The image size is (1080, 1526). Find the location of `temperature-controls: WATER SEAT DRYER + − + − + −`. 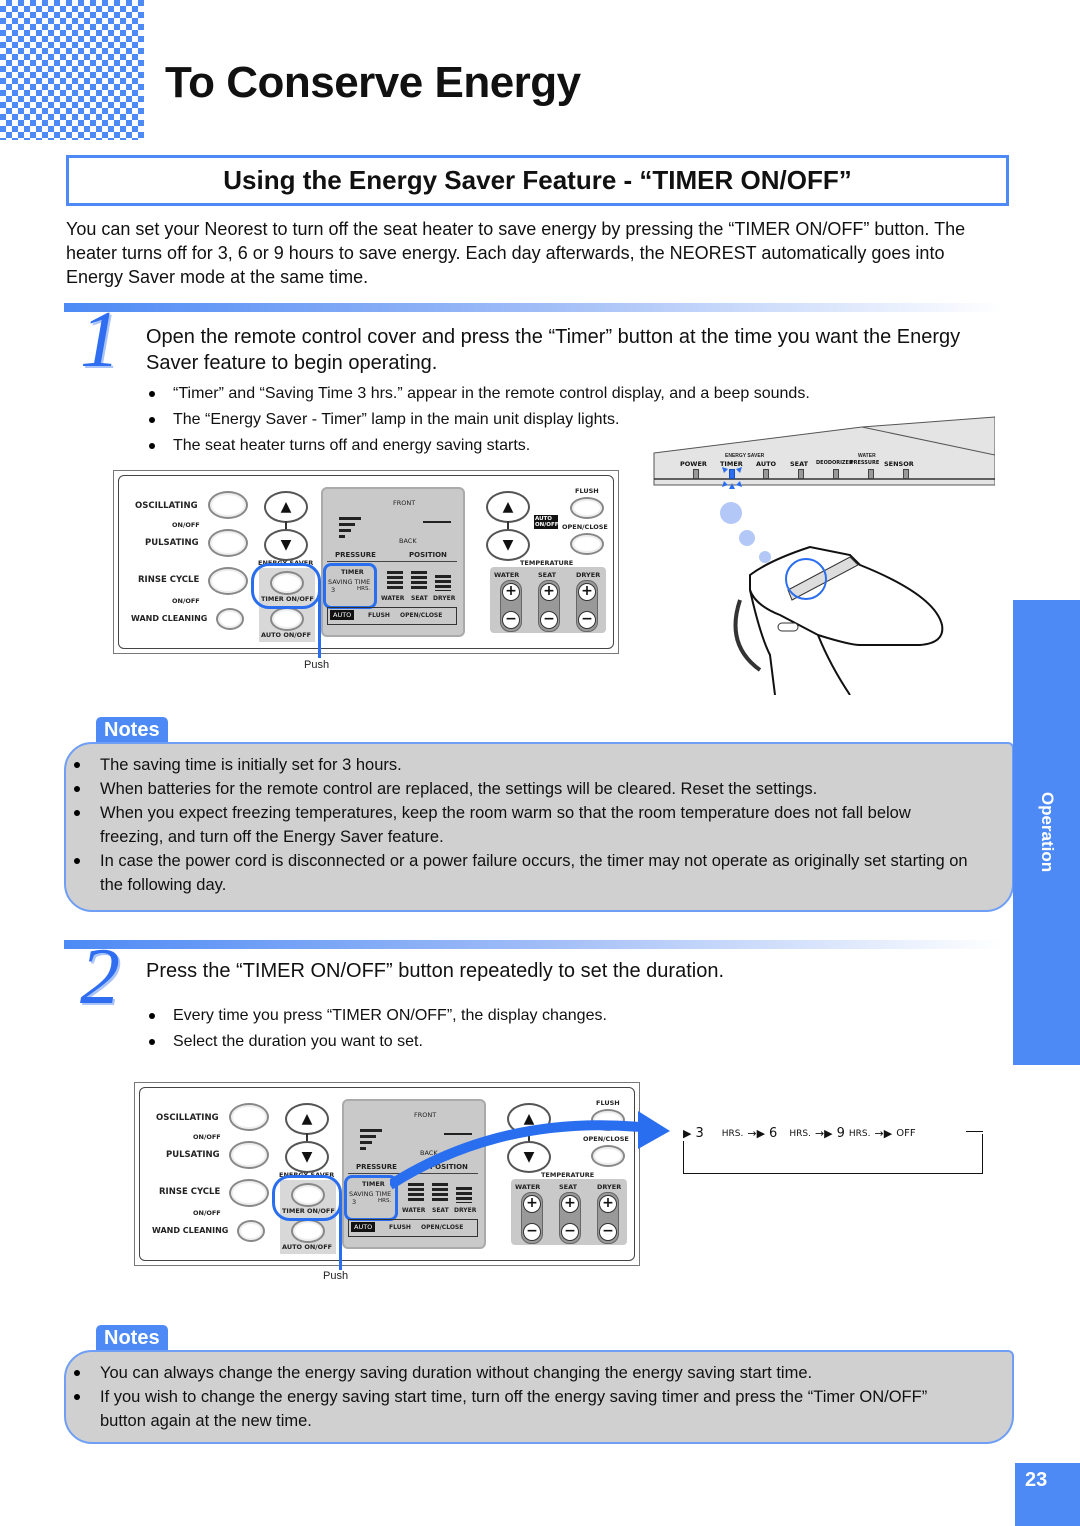

temperature-controls: WATER SEAT DRYER + − + − + − is located at coordinates (548, 600).